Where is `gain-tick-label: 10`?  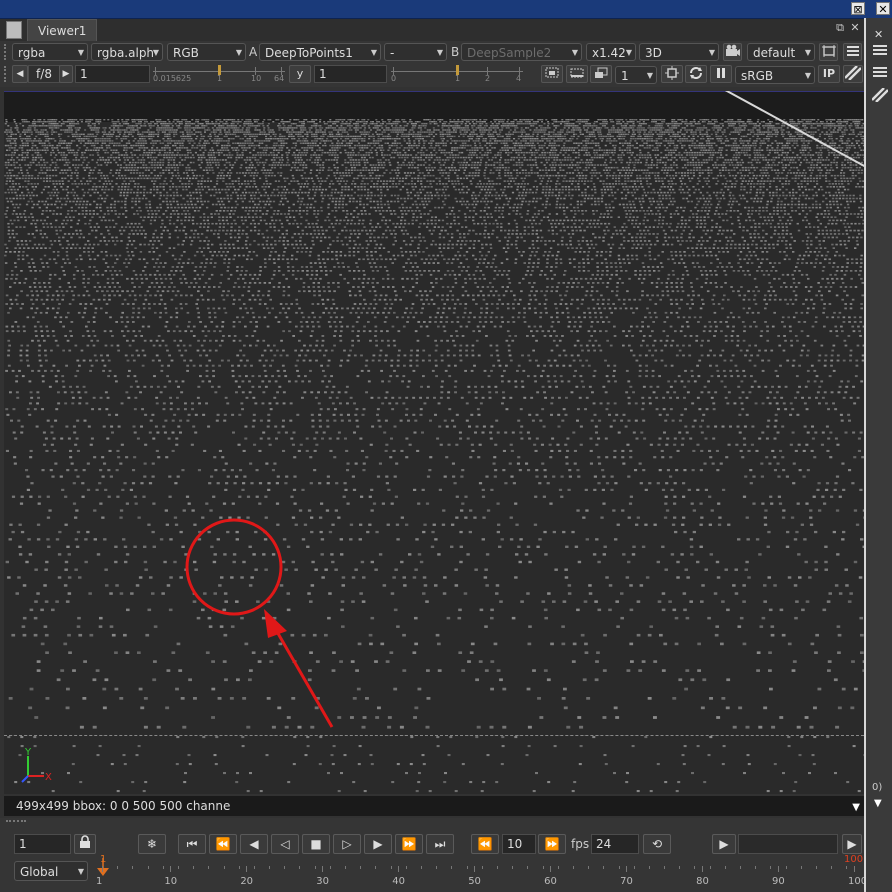
gain-tick-label: 10 is located at coordinates (256, 78).